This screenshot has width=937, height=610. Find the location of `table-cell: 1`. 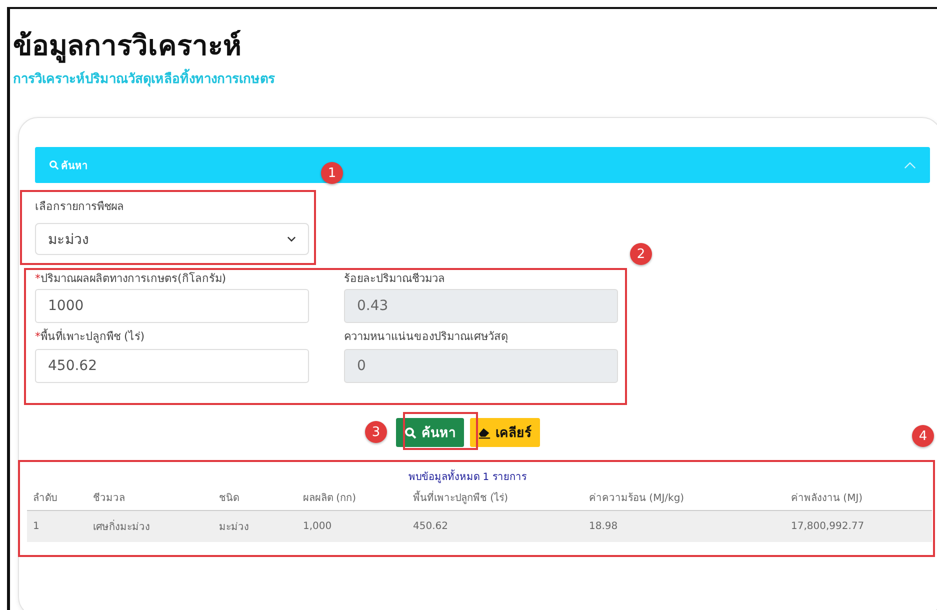

table-cell: 1 is located at coordinates (57, 526).